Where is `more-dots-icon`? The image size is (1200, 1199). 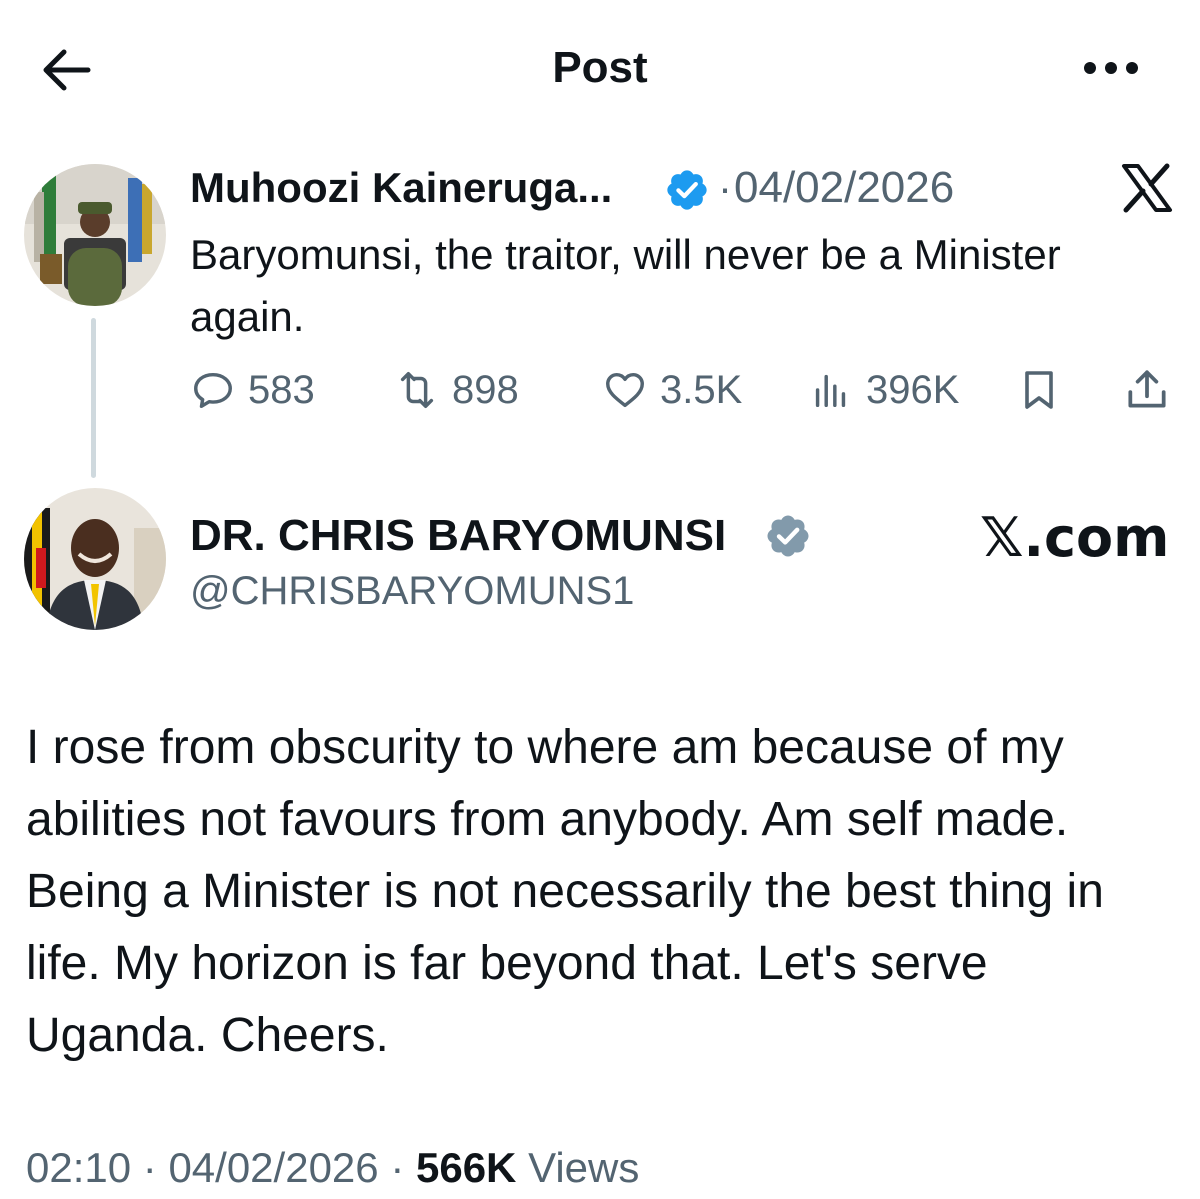
more-dots-icon is located at coordinates (1111, 68).